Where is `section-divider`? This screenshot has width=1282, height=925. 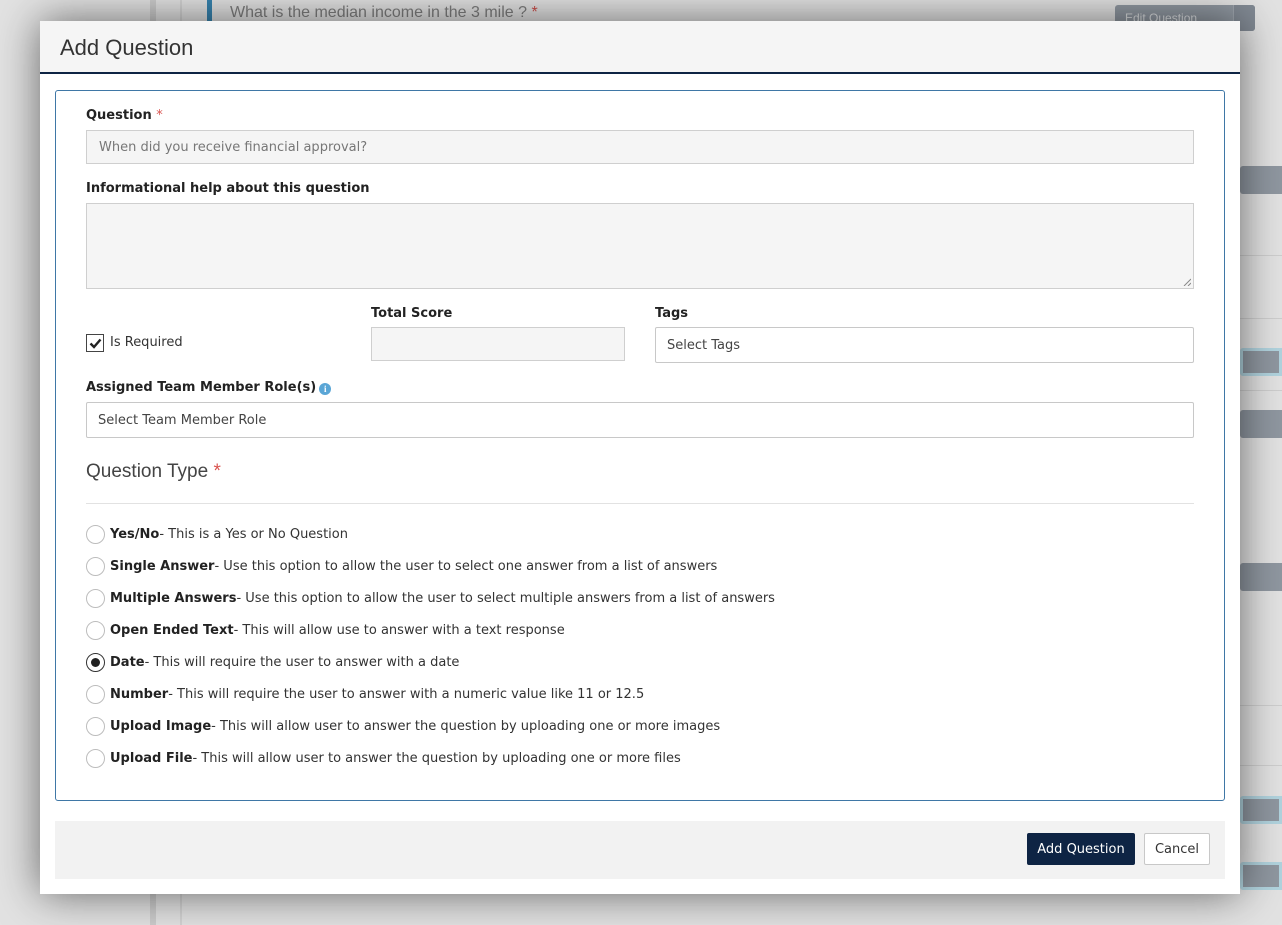
section-divider is located at coordinates (640, 503).